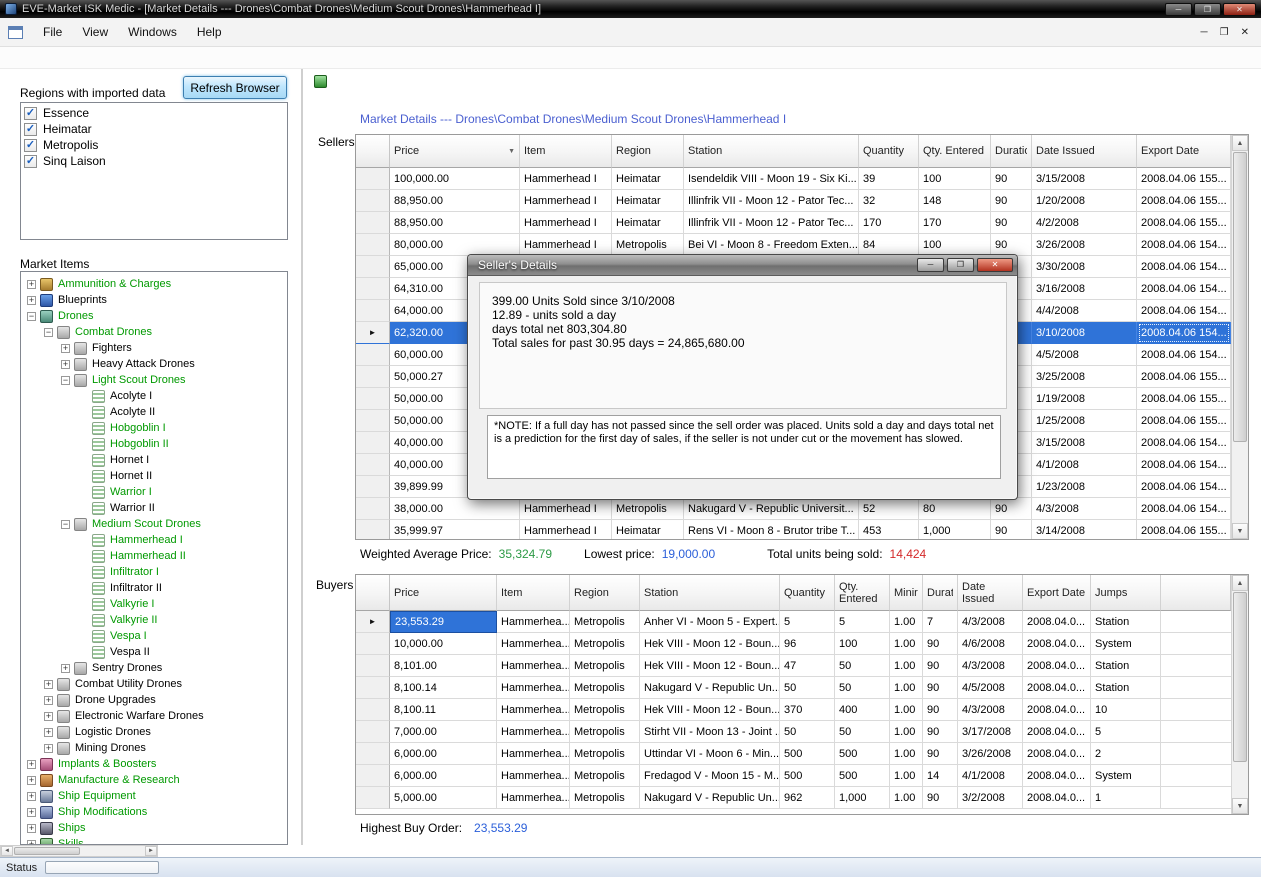  I want to click on vertical-scrollbar: ▲ ▼, so click(1239, 694).